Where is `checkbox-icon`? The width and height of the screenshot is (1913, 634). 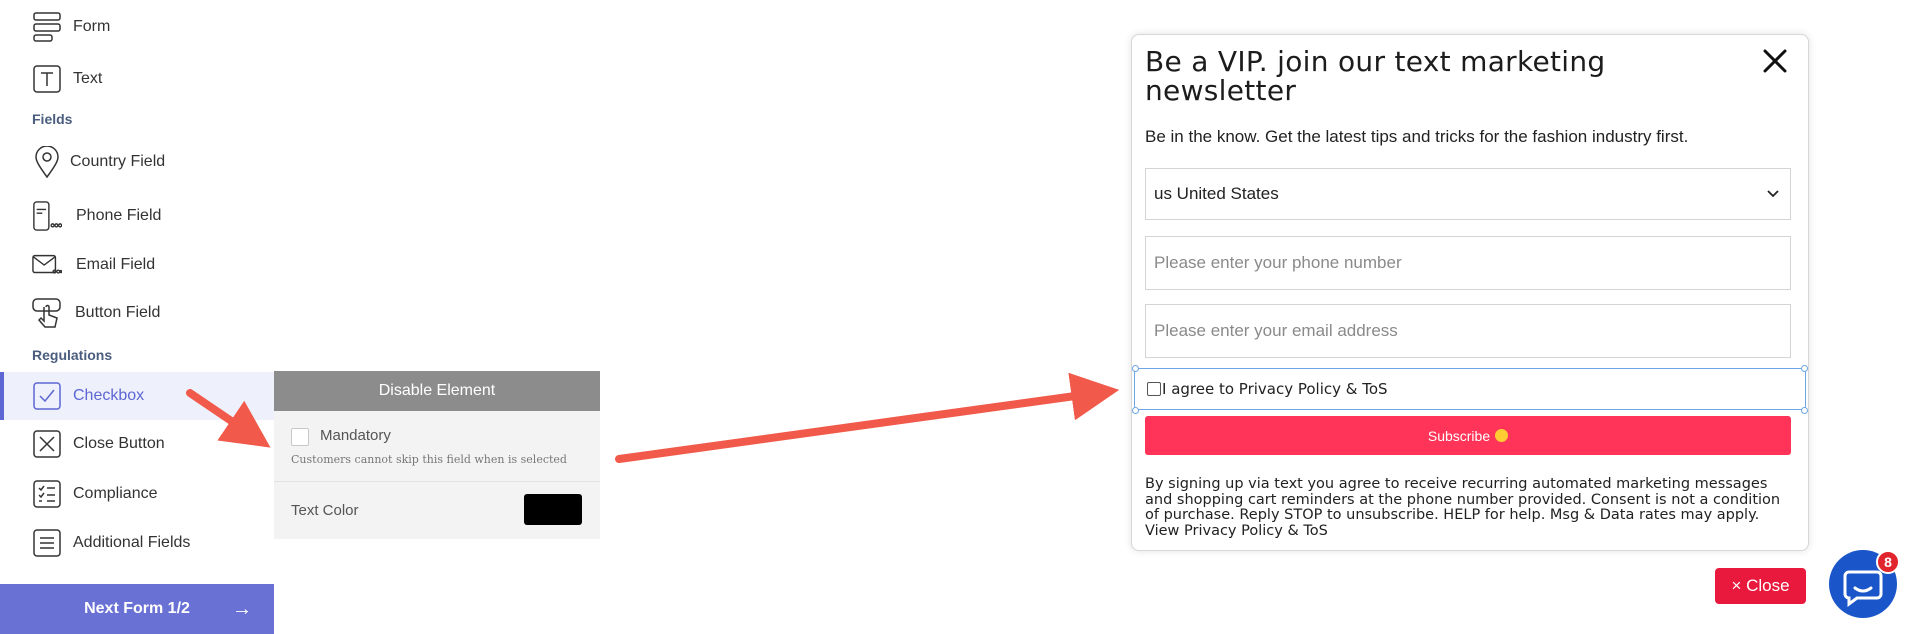
checkbox-icon is located at coordinates (47, 396).